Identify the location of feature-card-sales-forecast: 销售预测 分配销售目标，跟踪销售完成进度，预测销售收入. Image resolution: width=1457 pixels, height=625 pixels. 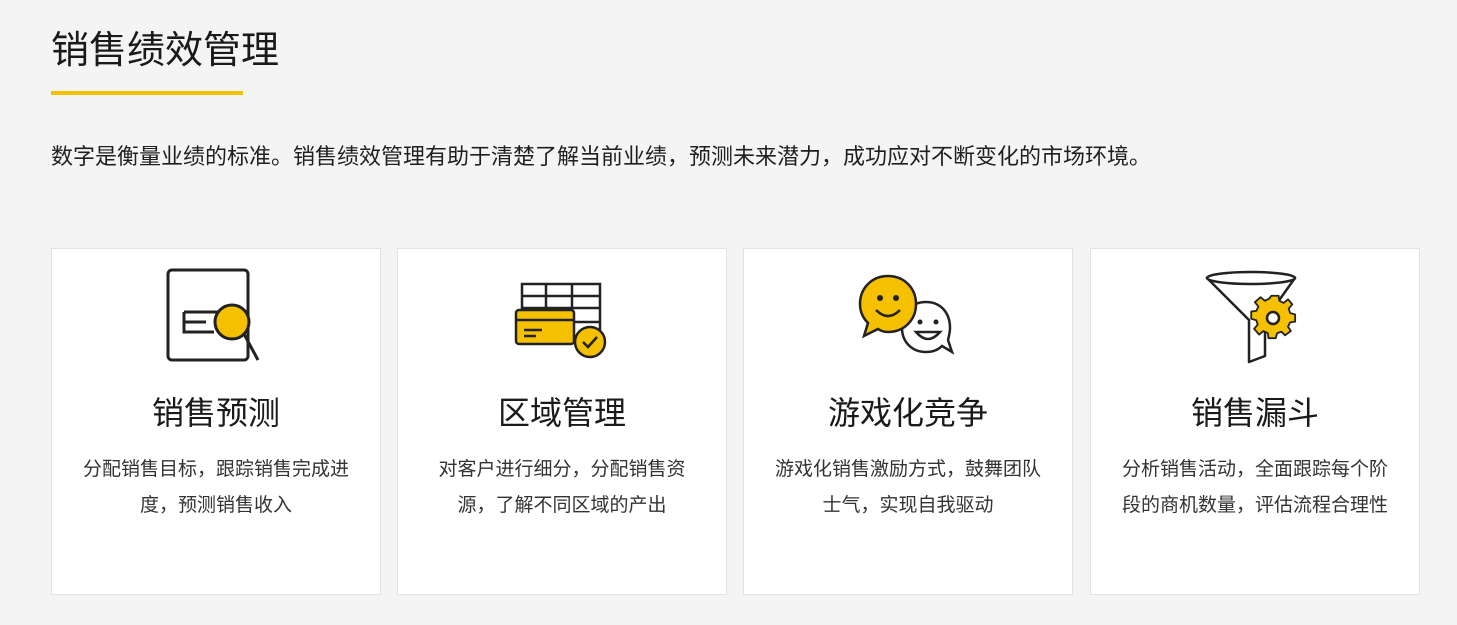
(216, 421).